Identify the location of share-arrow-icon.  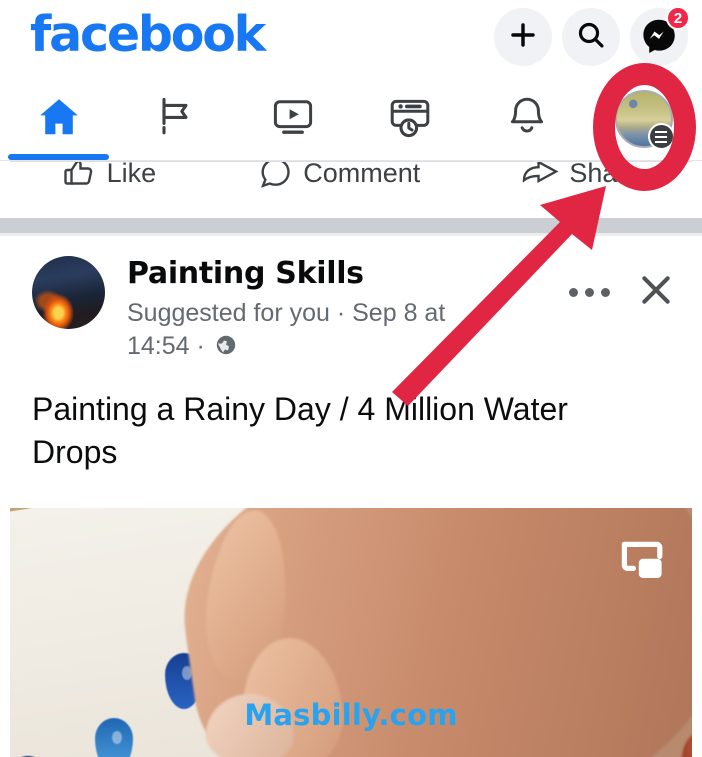
(540, 176).